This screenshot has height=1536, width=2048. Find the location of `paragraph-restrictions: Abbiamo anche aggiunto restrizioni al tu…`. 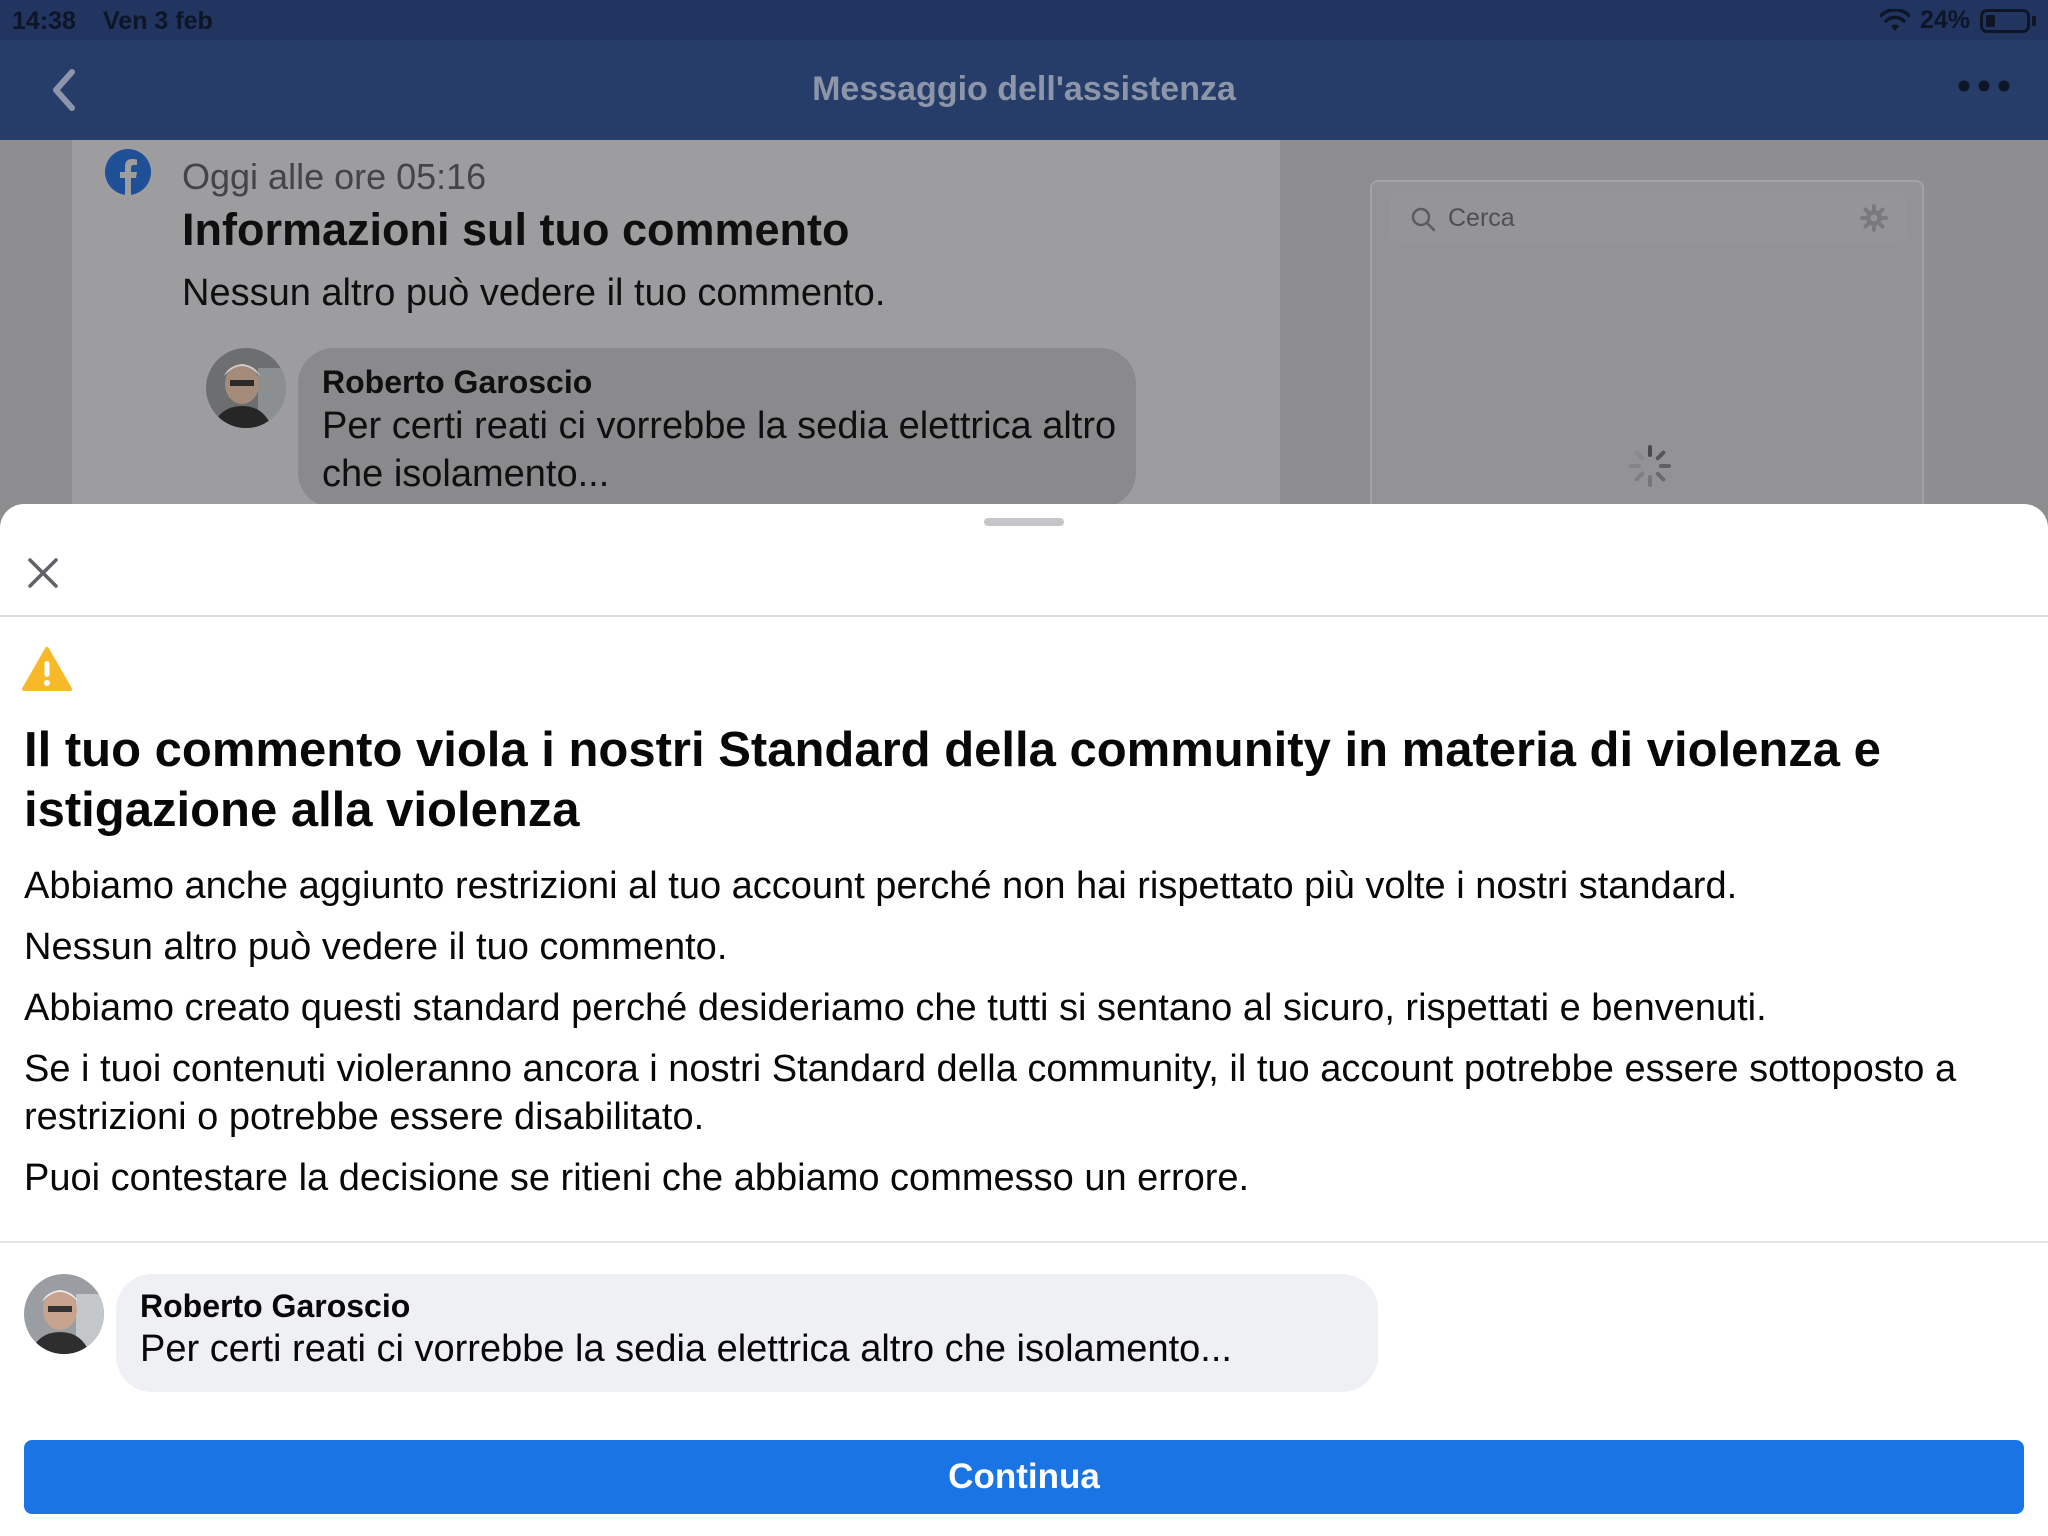

paragraph-restrictions: Abbiamo anche aggiunto restrizioni al tu… is located at coordinates (881, 886).